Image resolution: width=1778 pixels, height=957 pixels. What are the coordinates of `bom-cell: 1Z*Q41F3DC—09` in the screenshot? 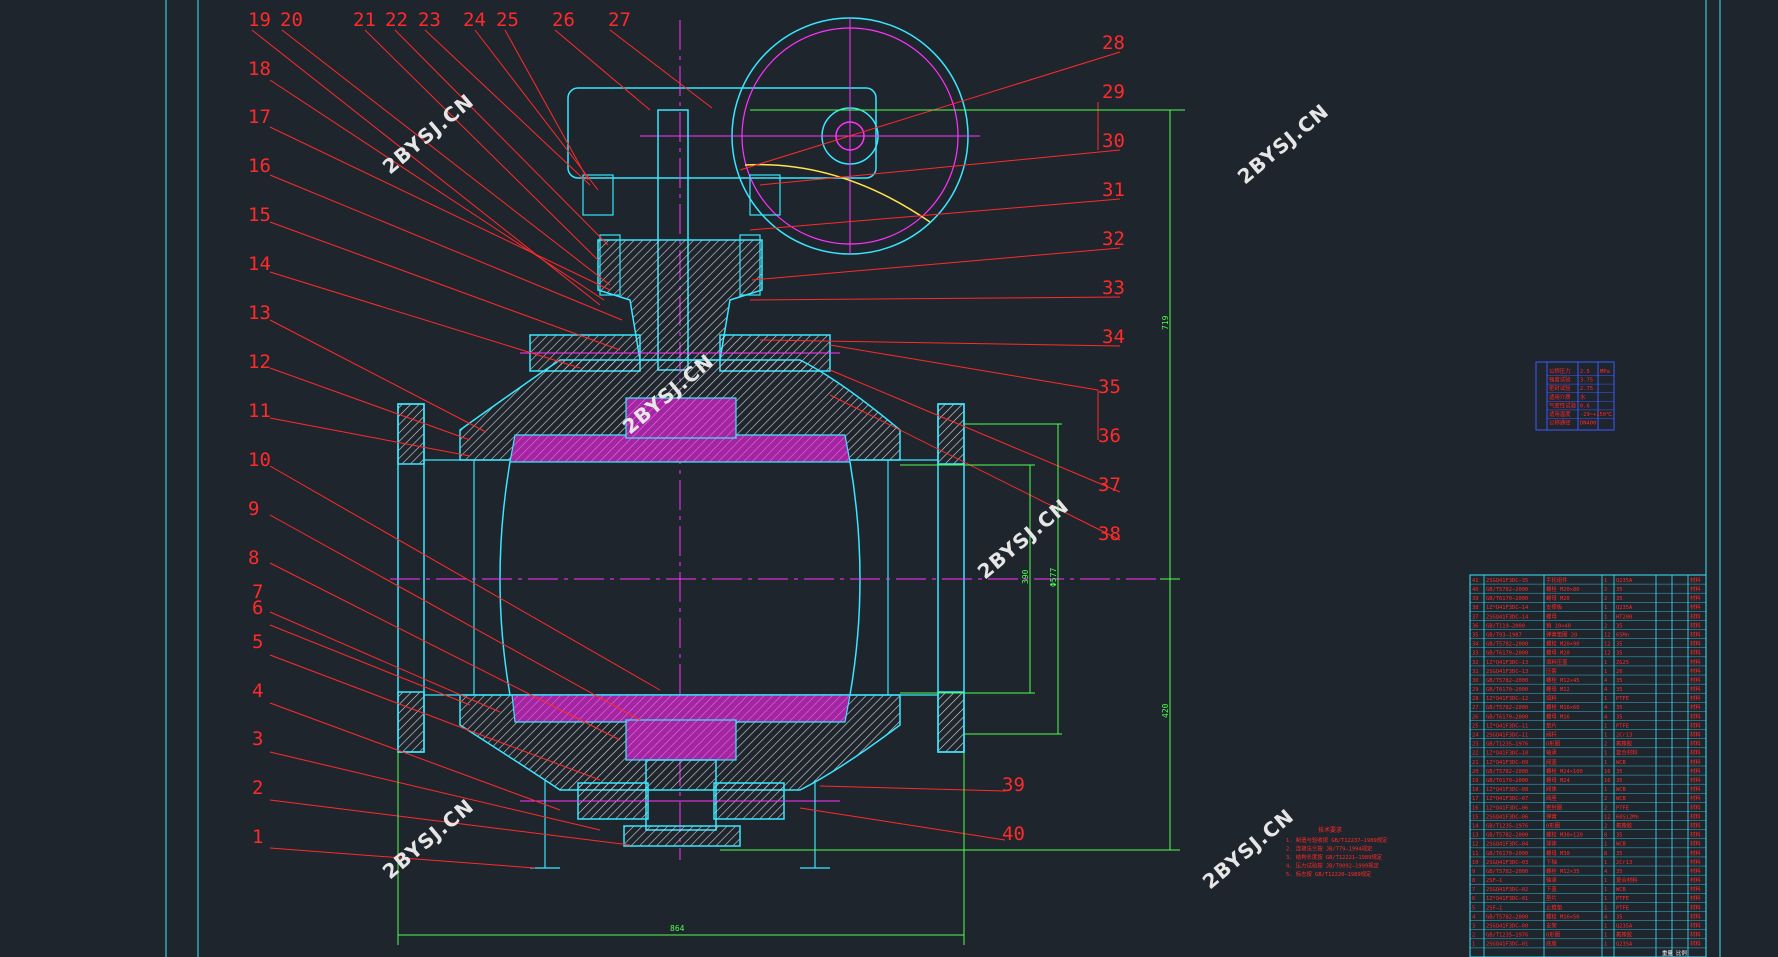 It's located at (1507, 763).